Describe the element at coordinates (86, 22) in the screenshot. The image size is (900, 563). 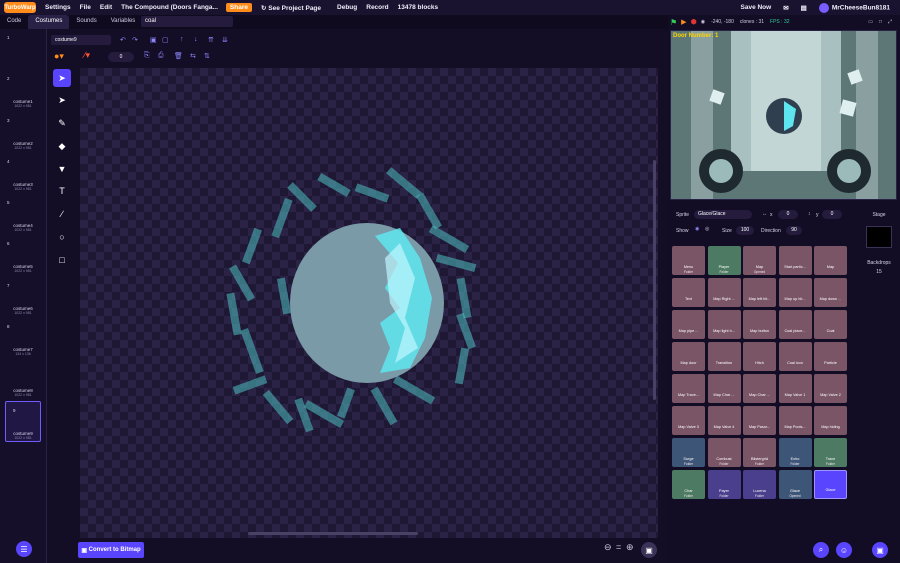
I see `tab-sounds: Sounds` at that location.